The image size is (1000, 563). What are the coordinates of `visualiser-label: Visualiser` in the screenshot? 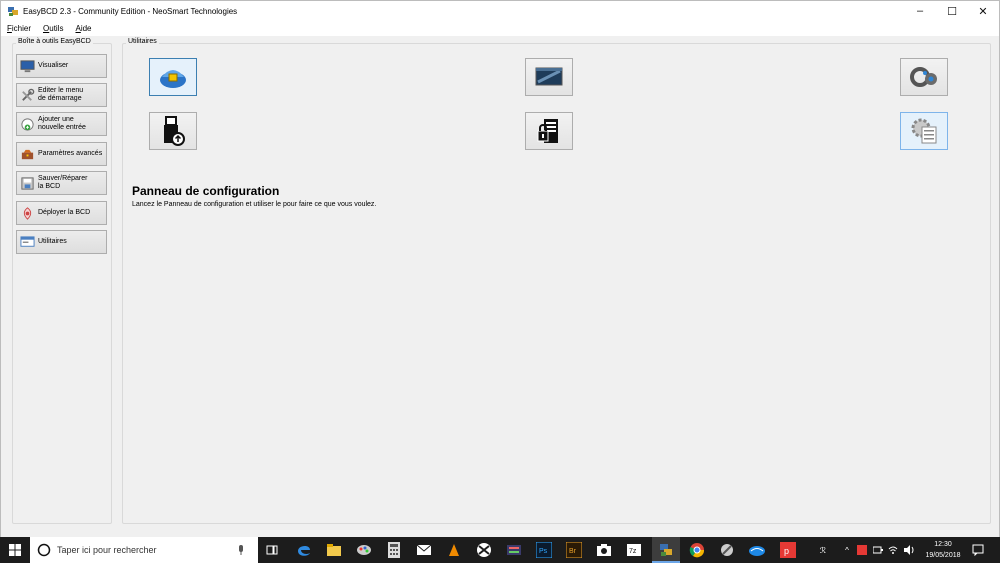 It's located at (53, 65).